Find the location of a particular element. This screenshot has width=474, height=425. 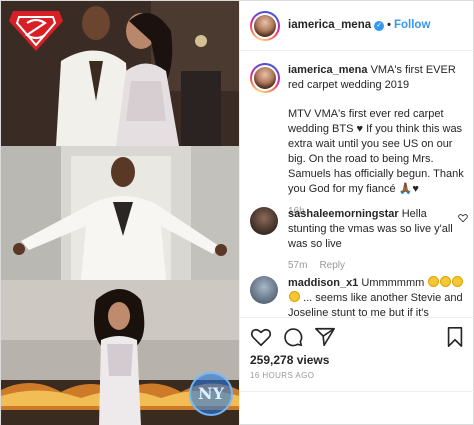

bookmark-icon is located at coordinates (455, 337).